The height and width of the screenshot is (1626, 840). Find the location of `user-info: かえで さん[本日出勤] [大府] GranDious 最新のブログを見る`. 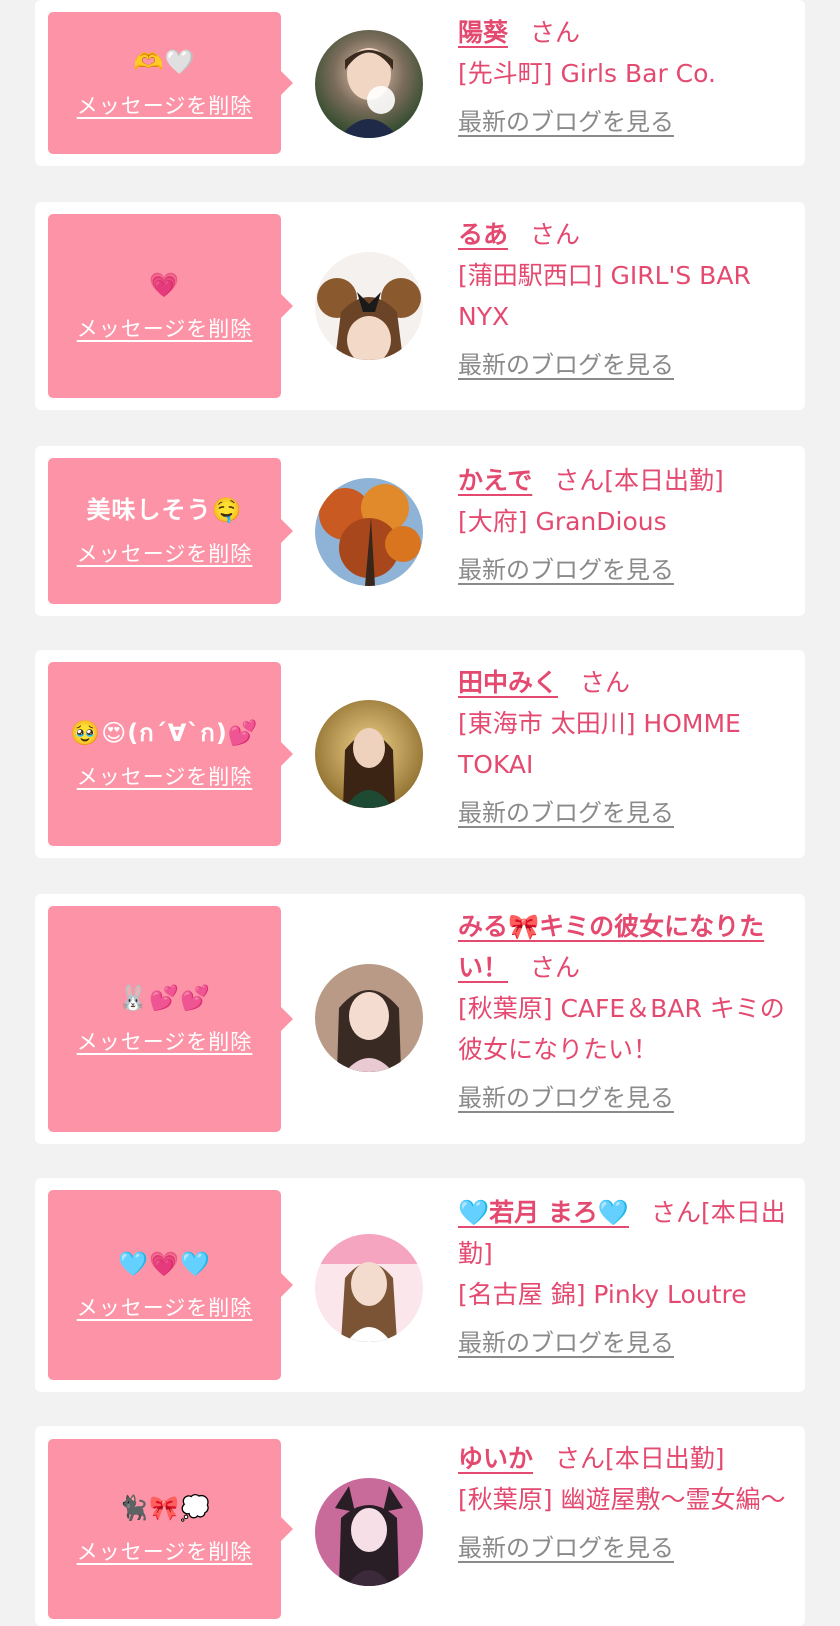

user-info: かえで さん[本日出勤] [大府] GranDious 最新のブログを見る is located at coordinates (625, 523).